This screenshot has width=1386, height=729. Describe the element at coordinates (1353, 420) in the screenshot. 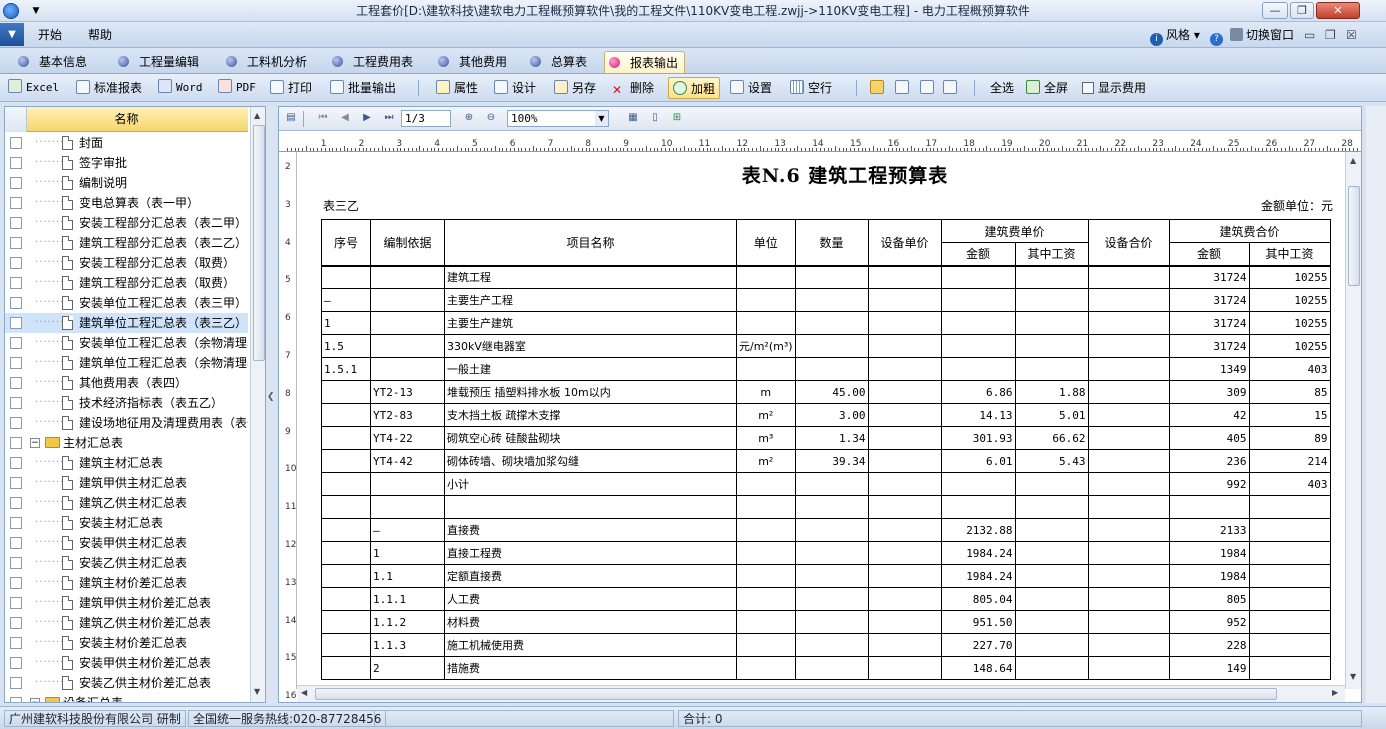

I see `preview-vertical-scrollbar: ▲ ▼` at that location.